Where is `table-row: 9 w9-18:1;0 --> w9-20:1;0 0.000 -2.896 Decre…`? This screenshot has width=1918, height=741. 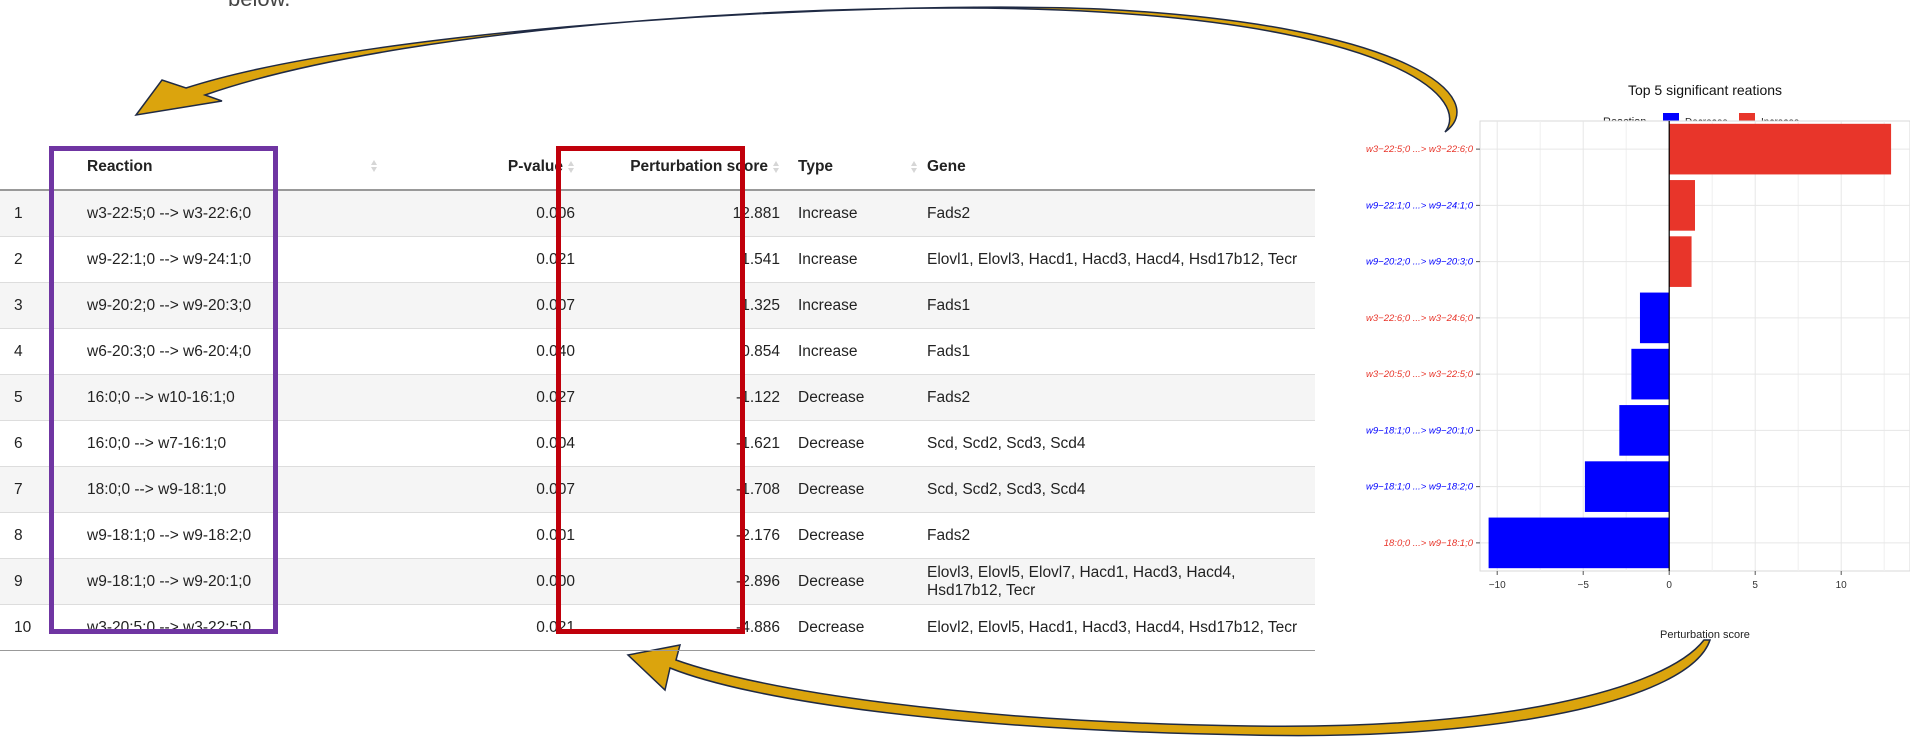
table-row: 9 w9-18:1;0 --> w9-20:1;0 0.000 -2.896 Decre… is located at coordinates (657, 581).